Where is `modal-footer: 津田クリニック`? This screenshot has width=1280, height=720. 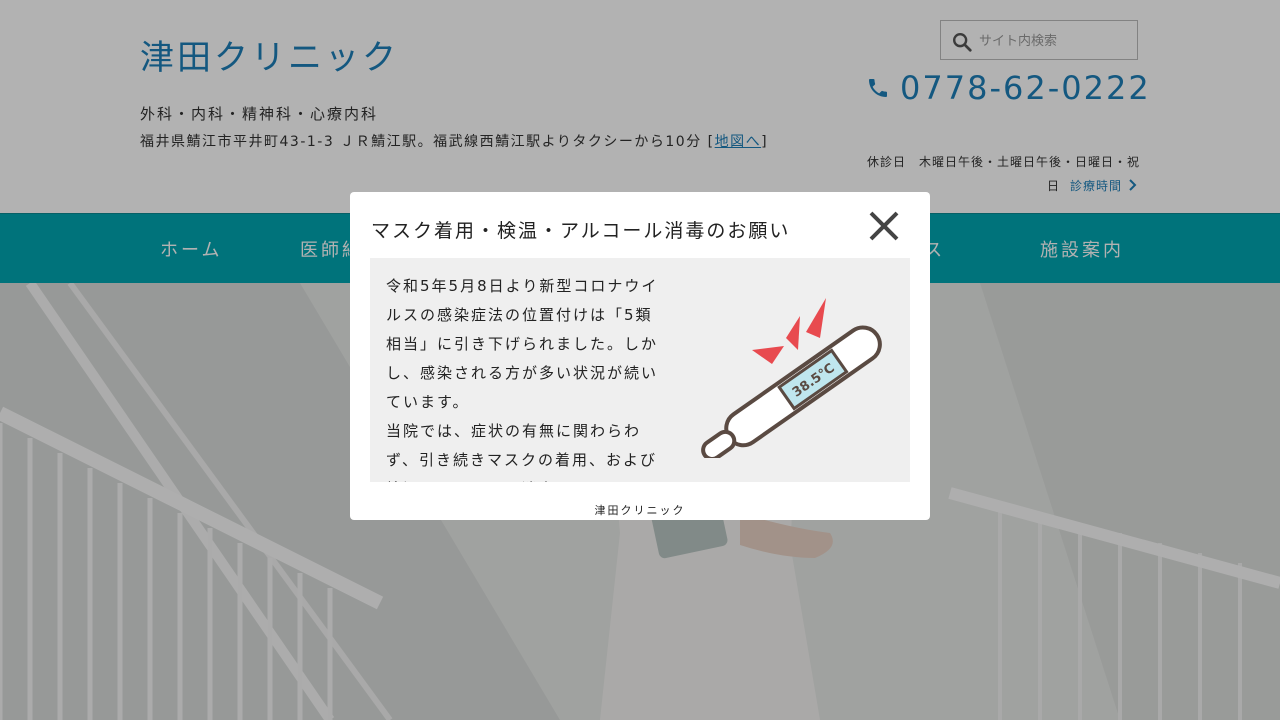
modal-footer: 津田クリニック is located at coordinates (640, 510).